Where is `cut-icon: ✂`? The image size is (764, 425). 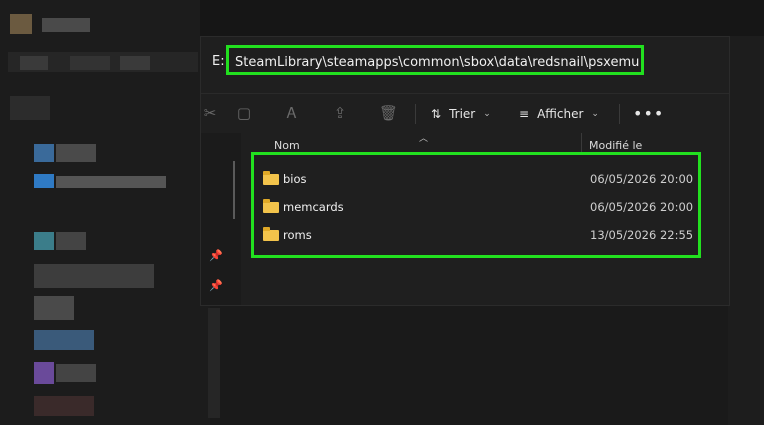
cut-icon: ✂ is located at coordinates (210, 113).